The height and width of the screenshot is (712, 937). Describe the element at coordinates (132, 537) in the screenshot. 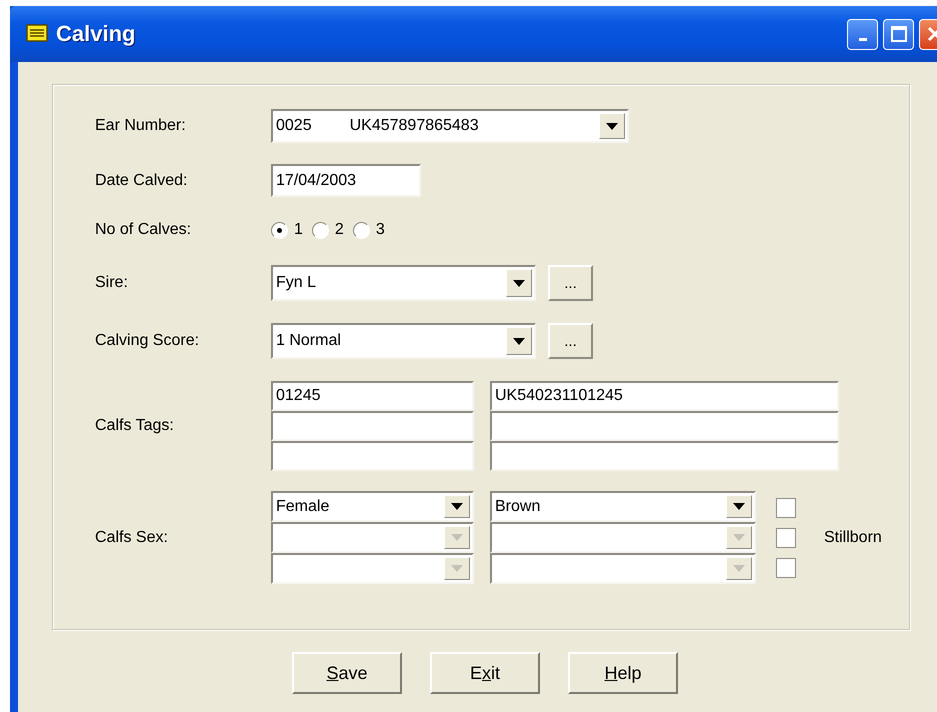

I see `field-label: Calfs Sex:` at that location.